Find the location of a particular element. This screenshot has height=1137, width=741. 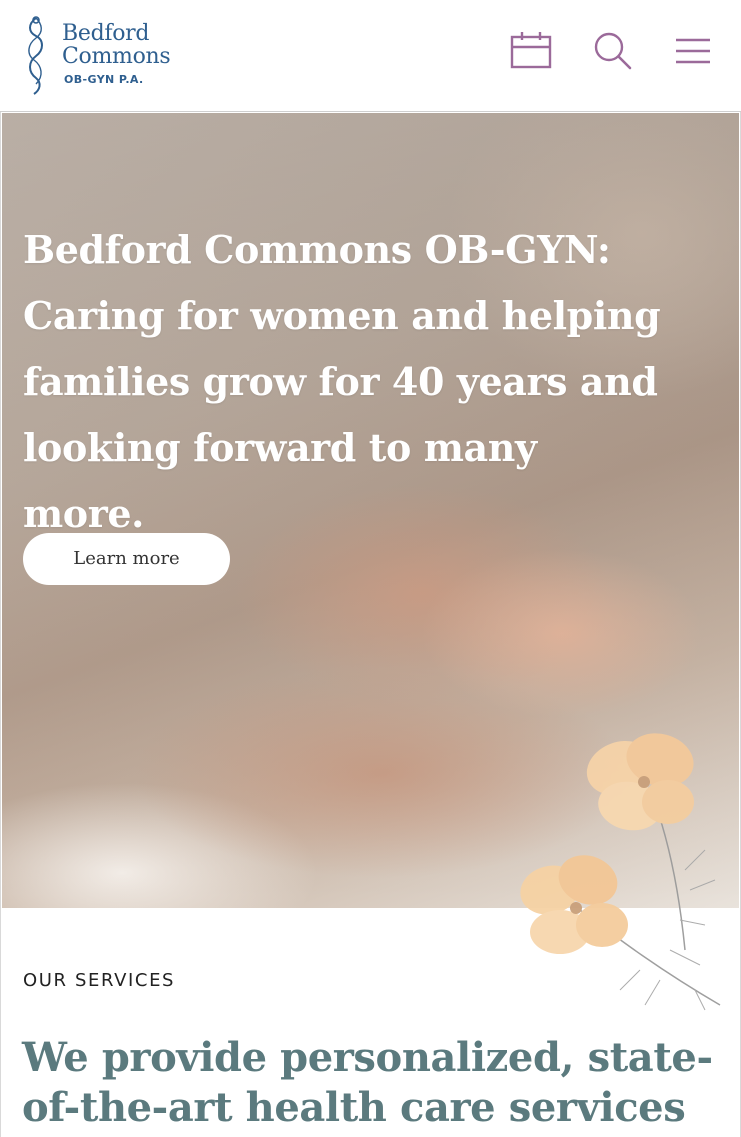

site-header: Bedford Commons OB-GYN P.A. is located at coordinates (370, 56).